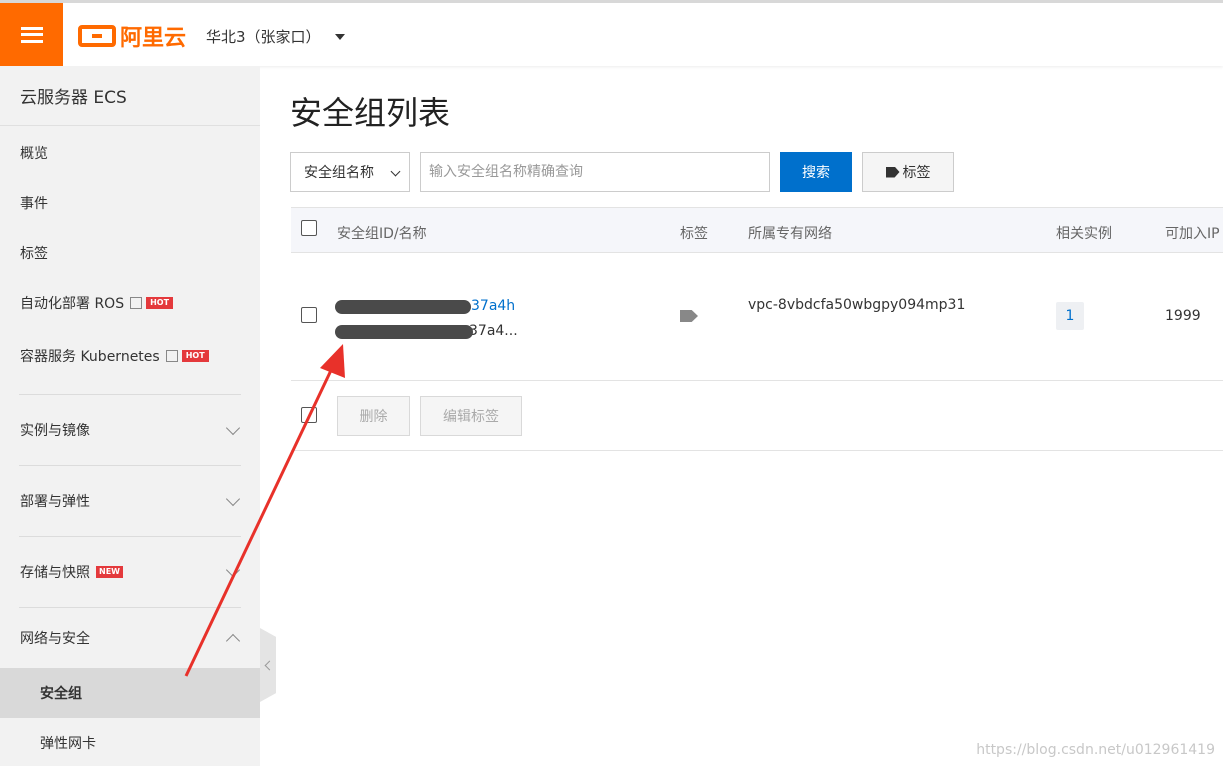 Image resolution: width=1223 pixels, height=766 pixels. I want to click on search-button: 搜索, so click(816, 172).